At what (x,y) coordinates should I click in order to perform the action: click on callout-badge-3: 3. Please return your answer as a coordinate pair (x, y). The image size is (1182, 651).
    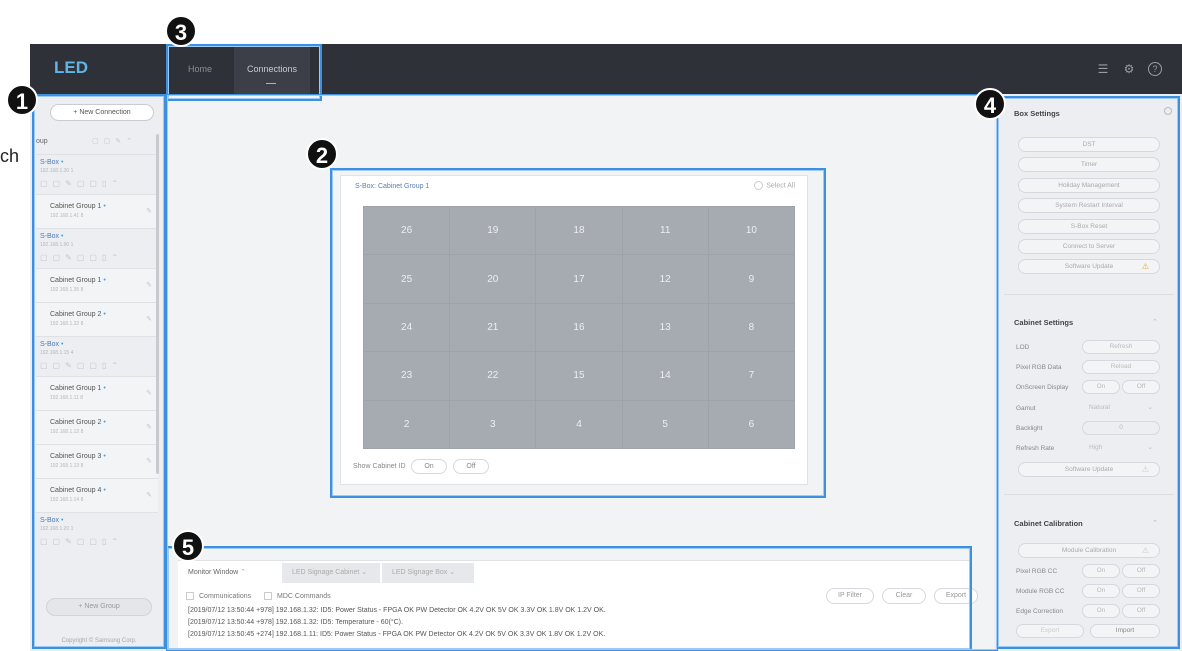
    Looking at the image, I should click on (181, 31).